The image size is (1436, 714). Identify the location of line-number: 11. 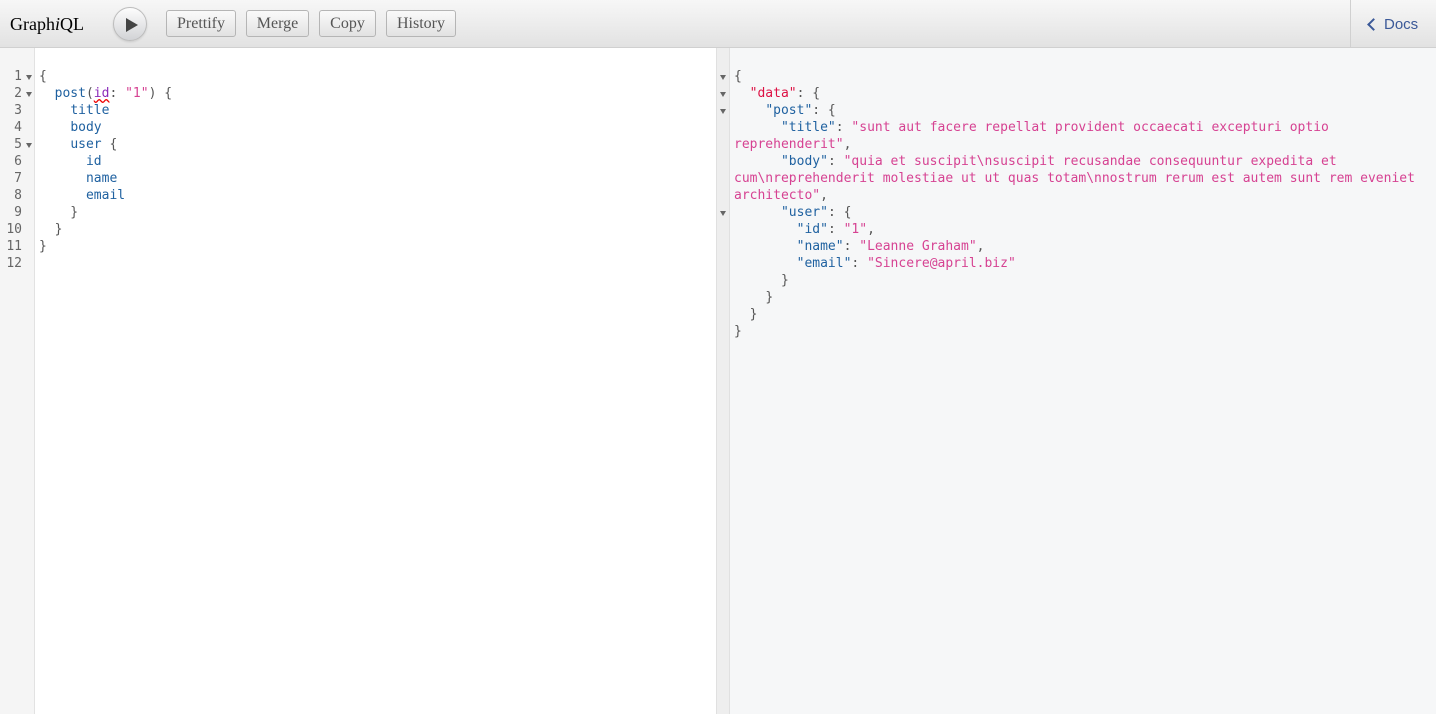
(14, 246).